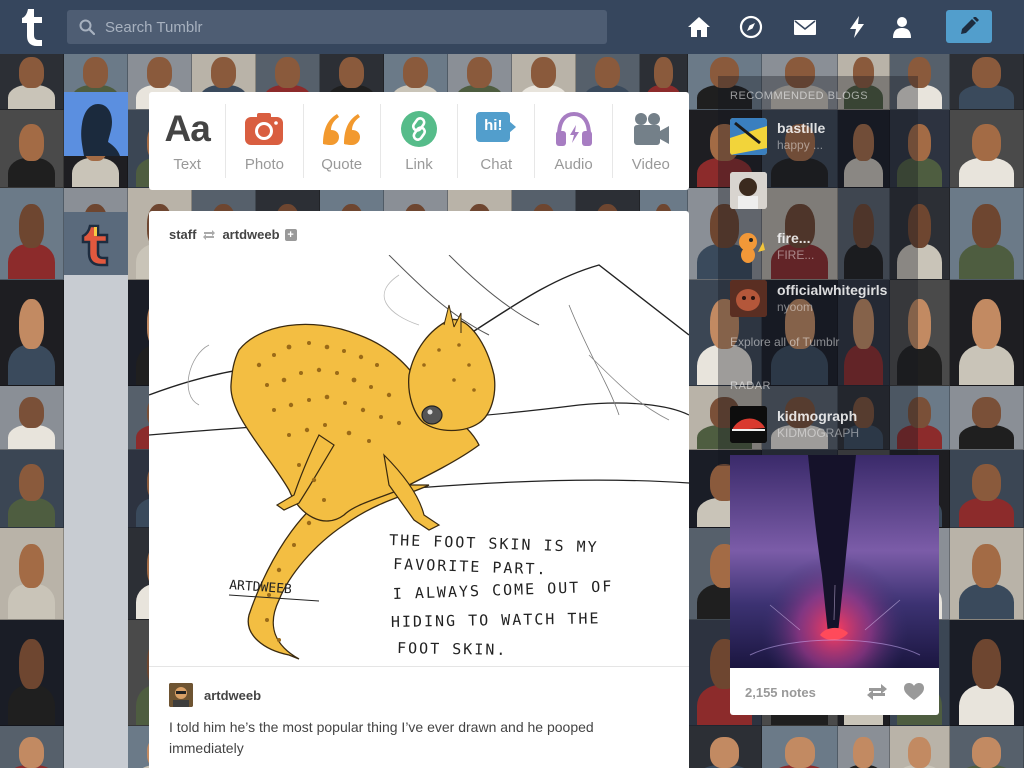 This screenshot has width=1024, height=768. I want to click on post-type-text: Aa Text, so click(188, 141).